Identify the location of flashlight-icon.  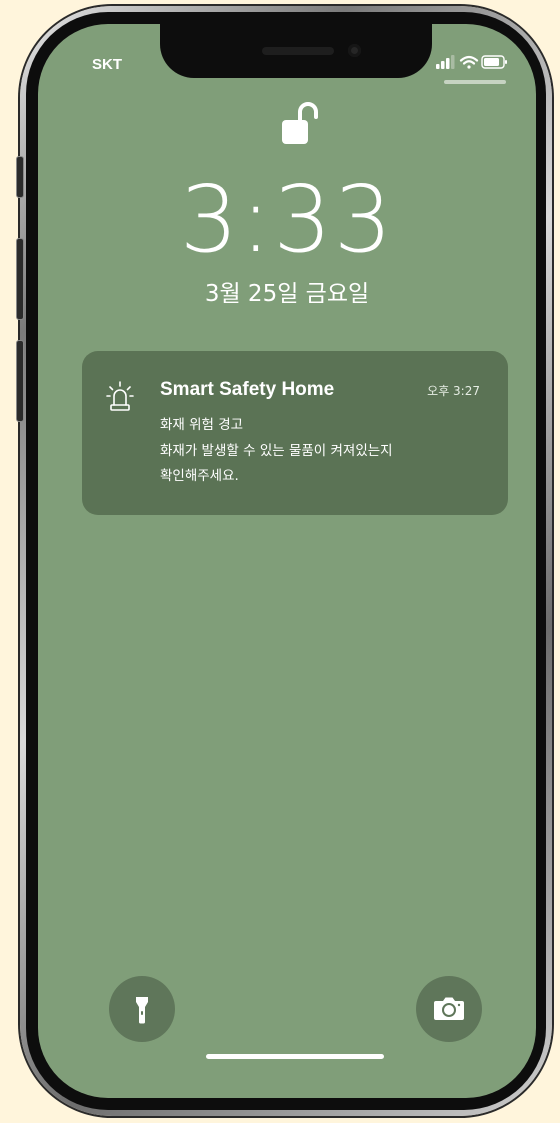
(142, 1010).